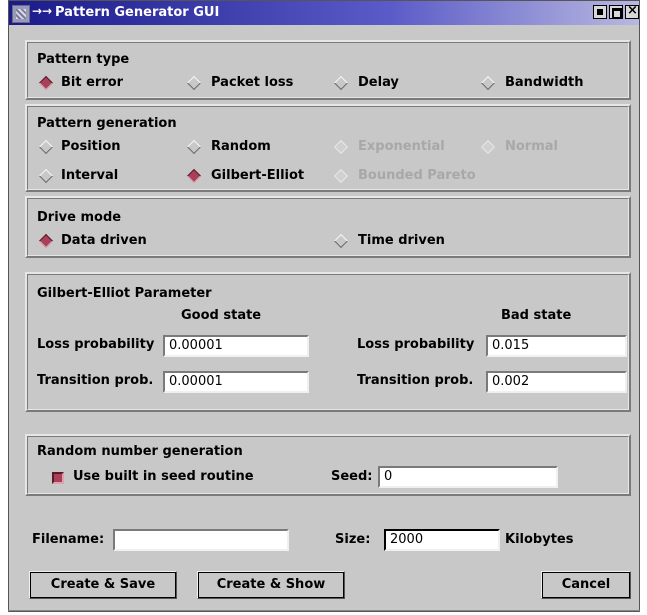 This screenshot has width=647, height=615. I want to click on good-loss-probability-label: Loss probability, so click(96, 344).